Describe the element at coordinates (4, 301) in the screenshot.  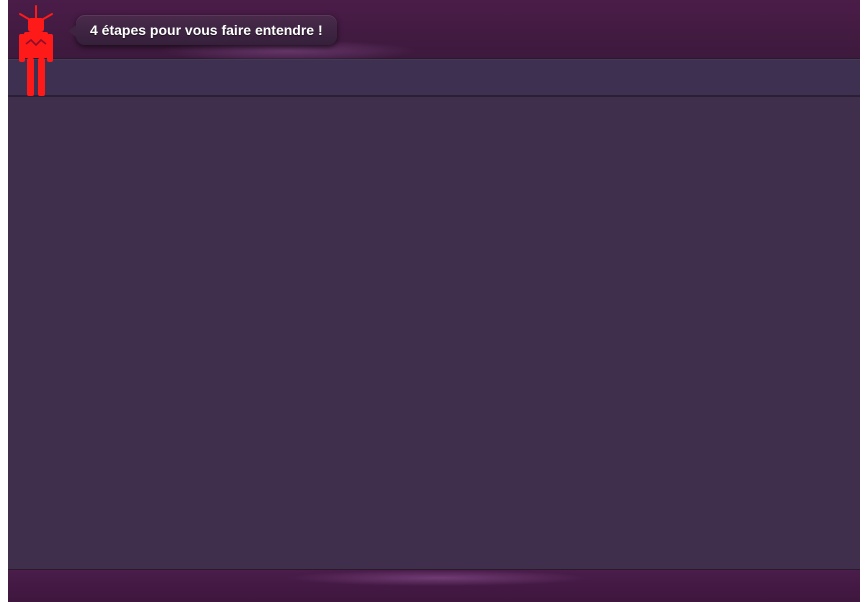
I see `page-left-margin` at that location.